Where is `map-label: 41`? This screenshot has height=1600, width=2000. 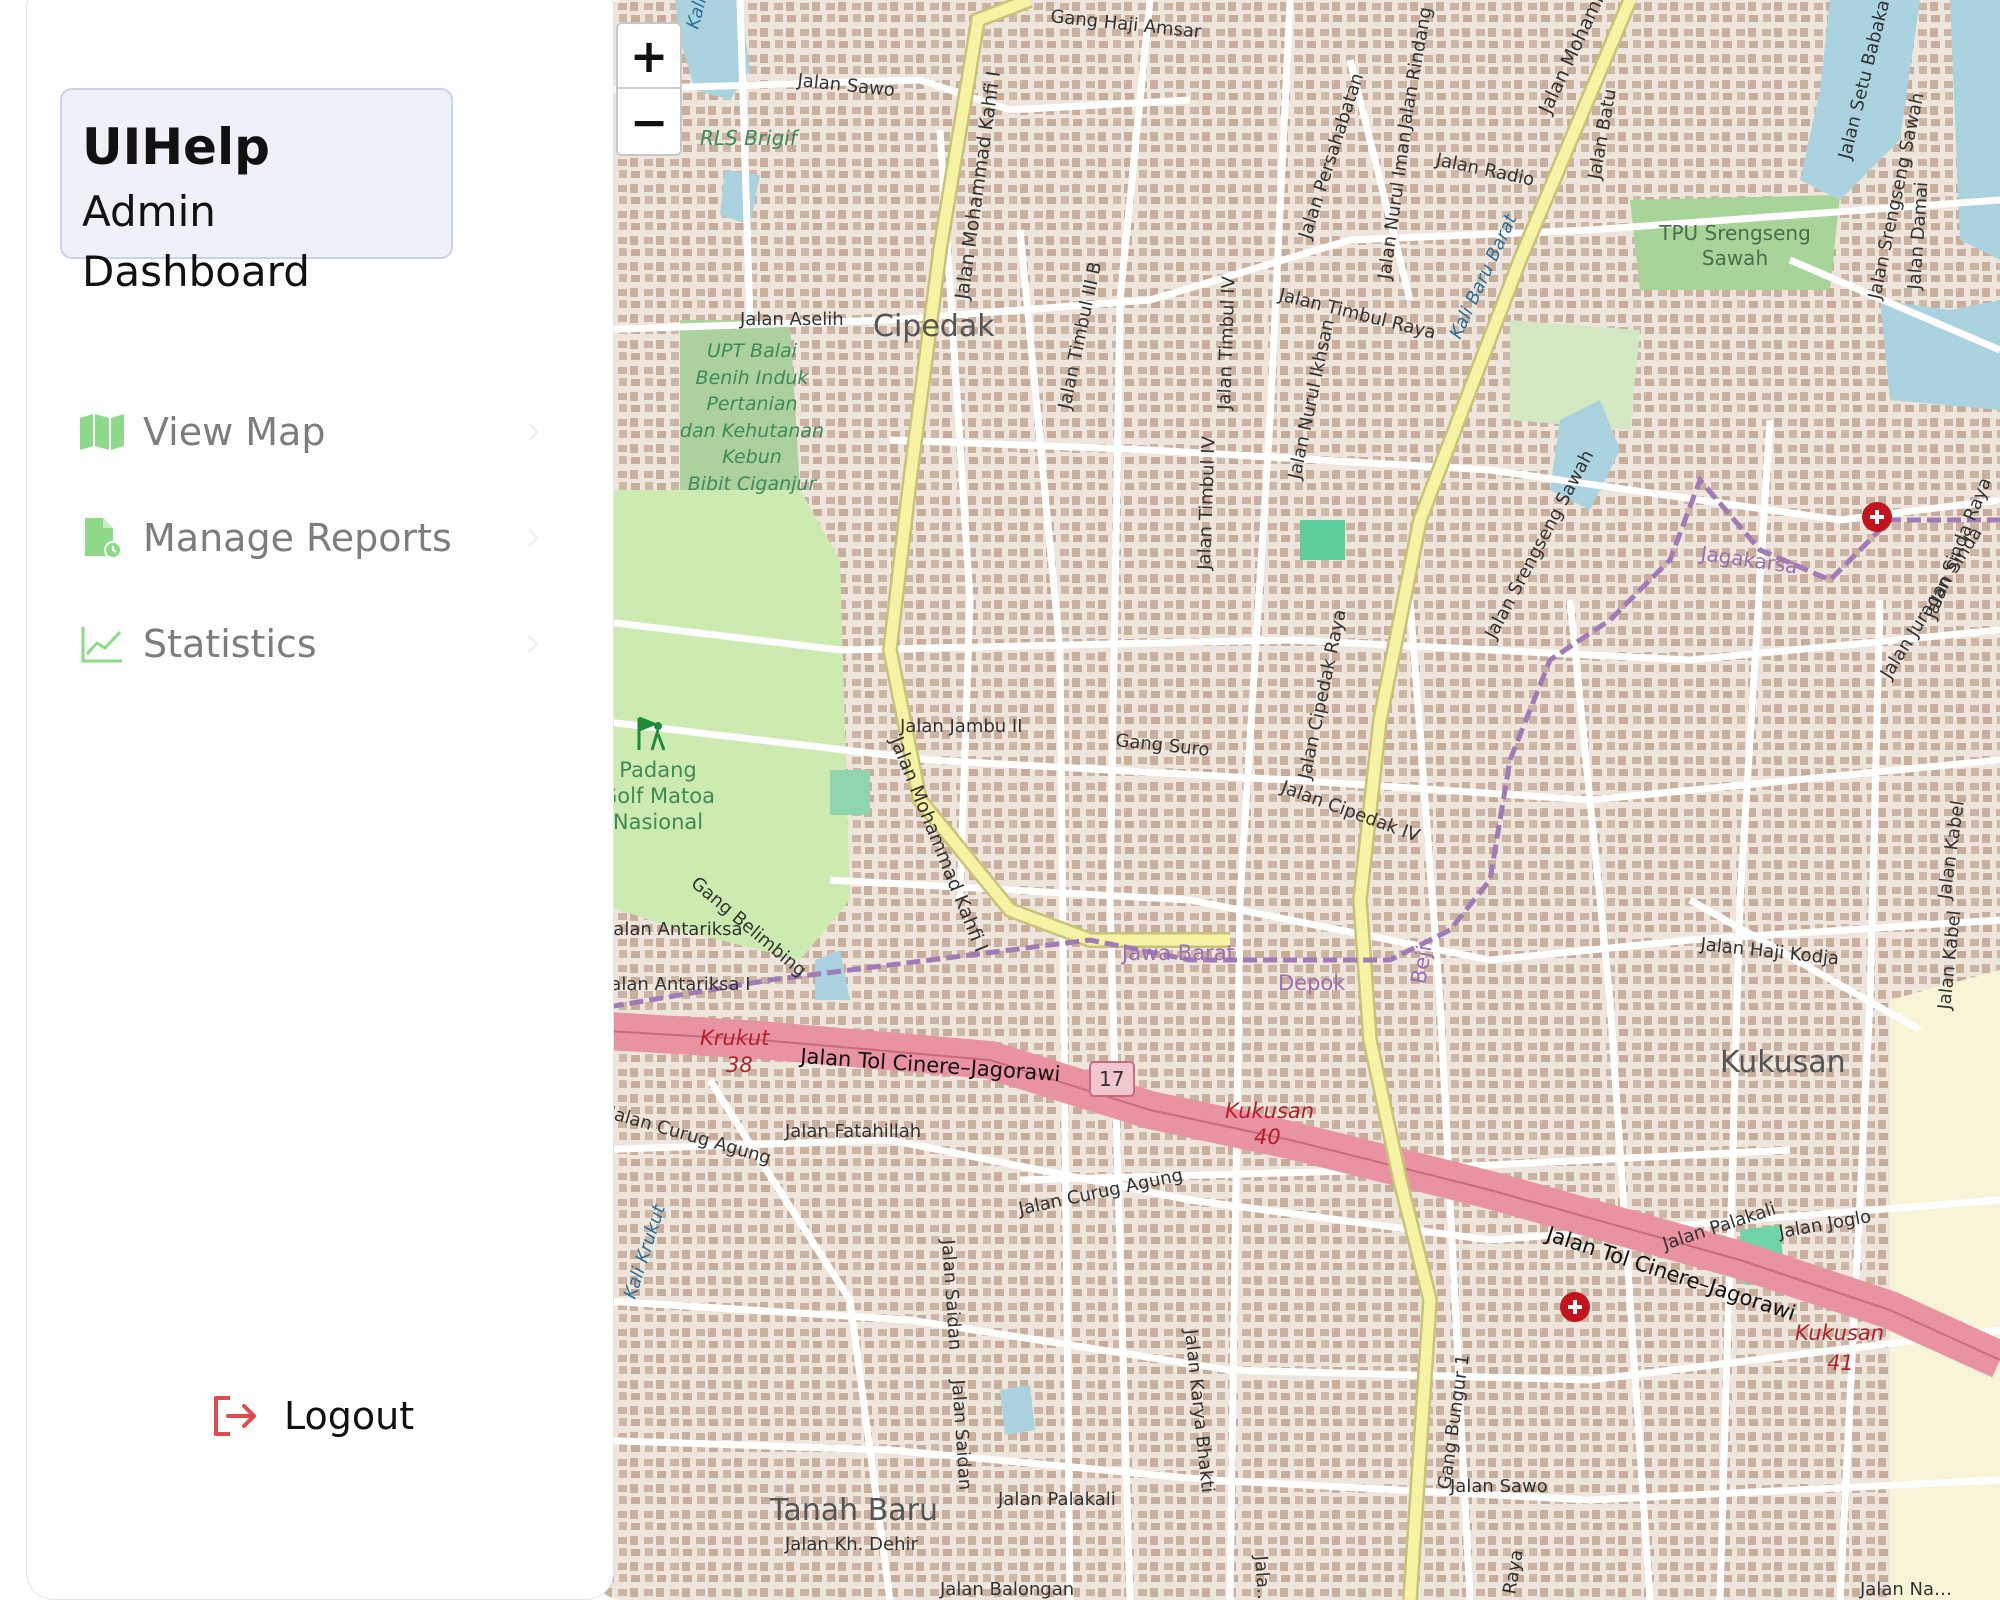
map-label: 41 is located at coordinates (1840, 1363).